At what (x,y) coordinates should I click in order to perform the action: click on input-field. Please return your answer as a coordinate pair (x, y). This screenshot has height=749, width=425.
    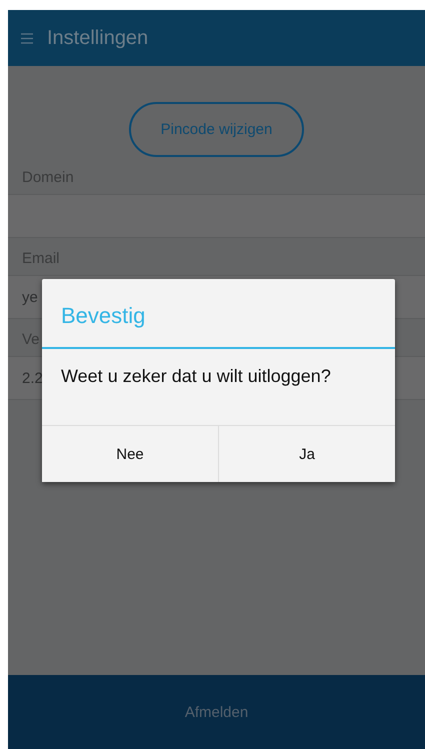
    Looking at the image, I should click on (216, 216).